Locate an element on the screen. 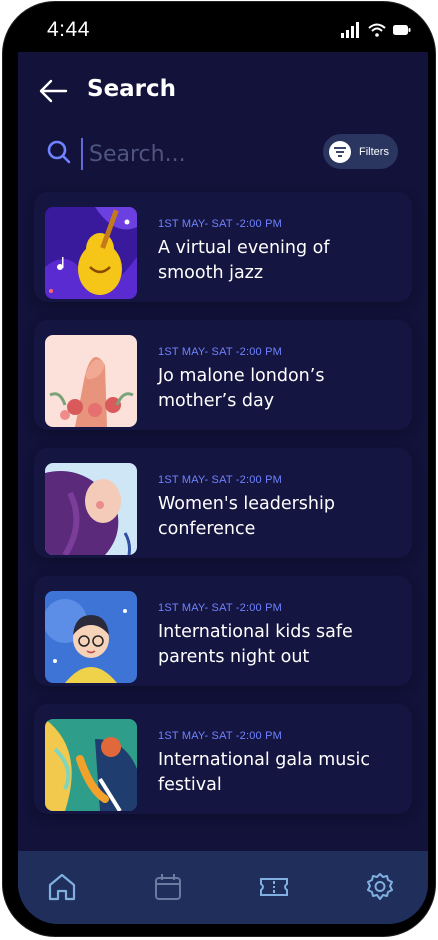 The width and height of the screenshot is (438, 940). nav-tickets is located at coordinates (274, 887).